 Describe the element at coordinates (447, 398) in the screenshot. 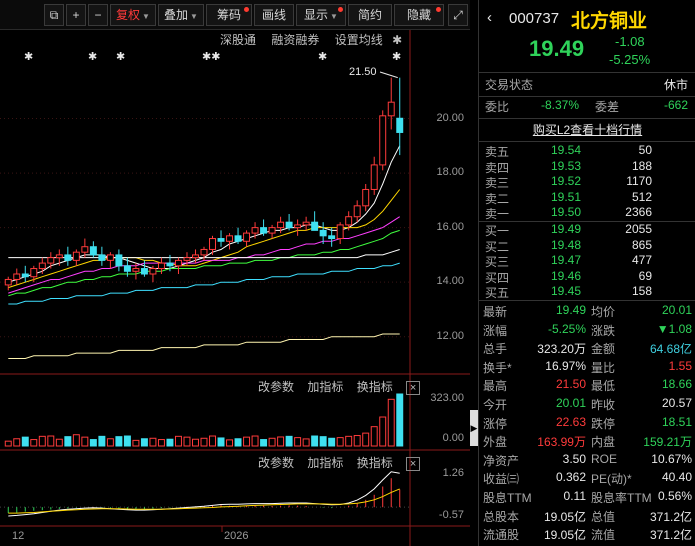

I see `volume-axis-top: 323.00` at that location.